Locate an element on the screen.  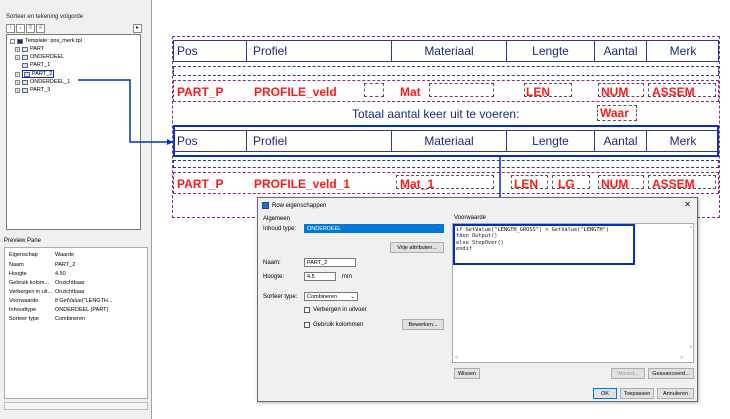
naam-input: PART_2 is located at coordinates (330, 262).